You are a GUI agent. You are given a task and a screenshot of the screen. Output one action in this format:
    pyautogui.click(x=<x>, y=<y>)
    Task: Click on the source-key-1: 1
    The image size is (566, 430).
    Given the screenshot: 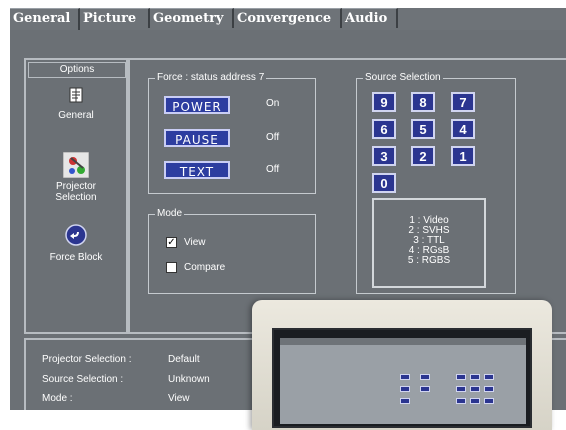 What is the action you would take?
    pyautogui.click(x=463, y=156)
    